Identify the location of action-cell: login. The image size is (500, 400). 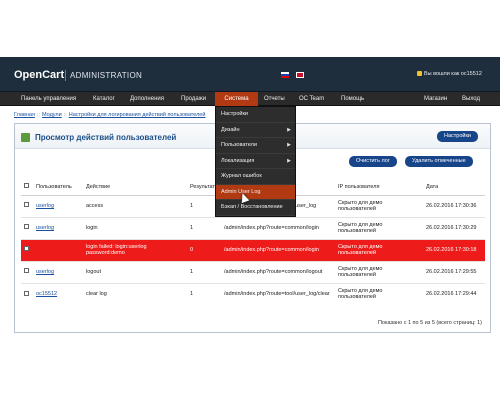
(135, 227).